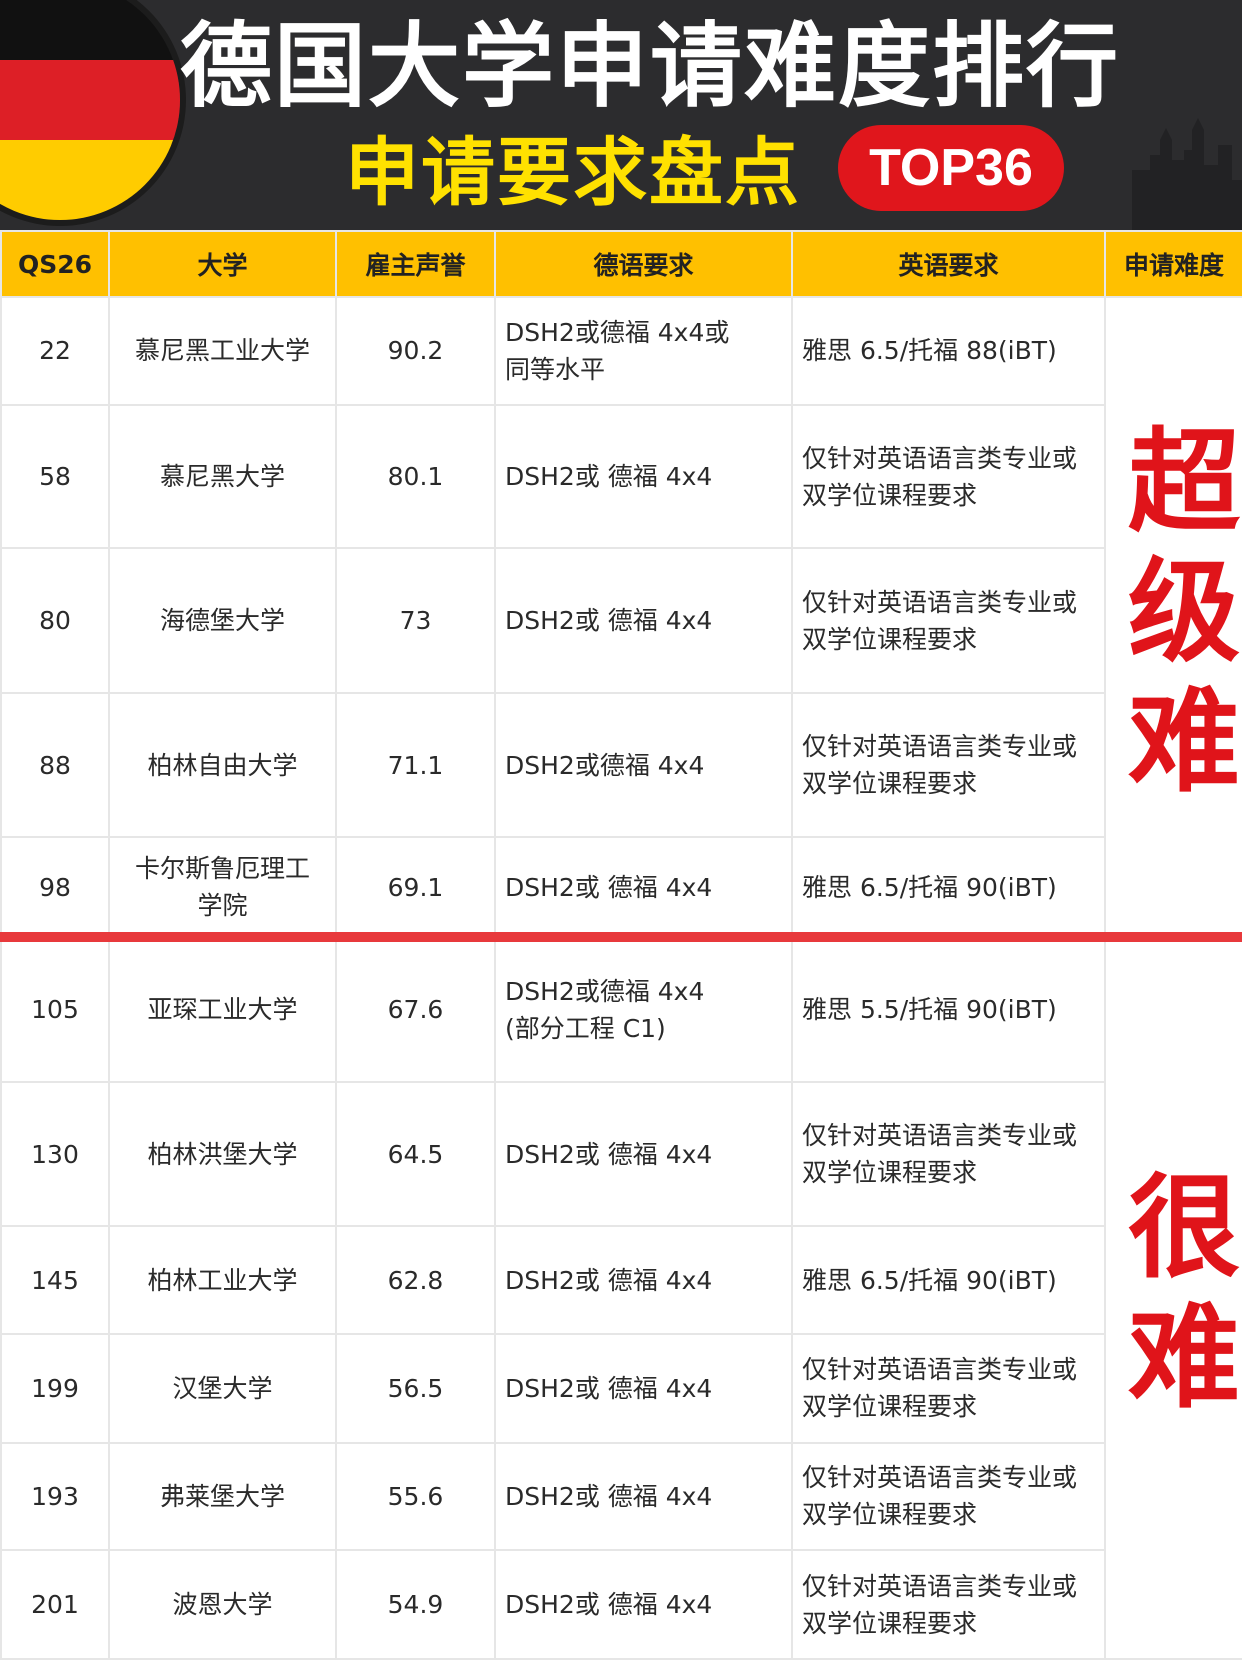  What do you see at coordinates (415, 1604) in the screenshot?
I see `reputation-cell: 54.9` at bounding box center [415, 1604].